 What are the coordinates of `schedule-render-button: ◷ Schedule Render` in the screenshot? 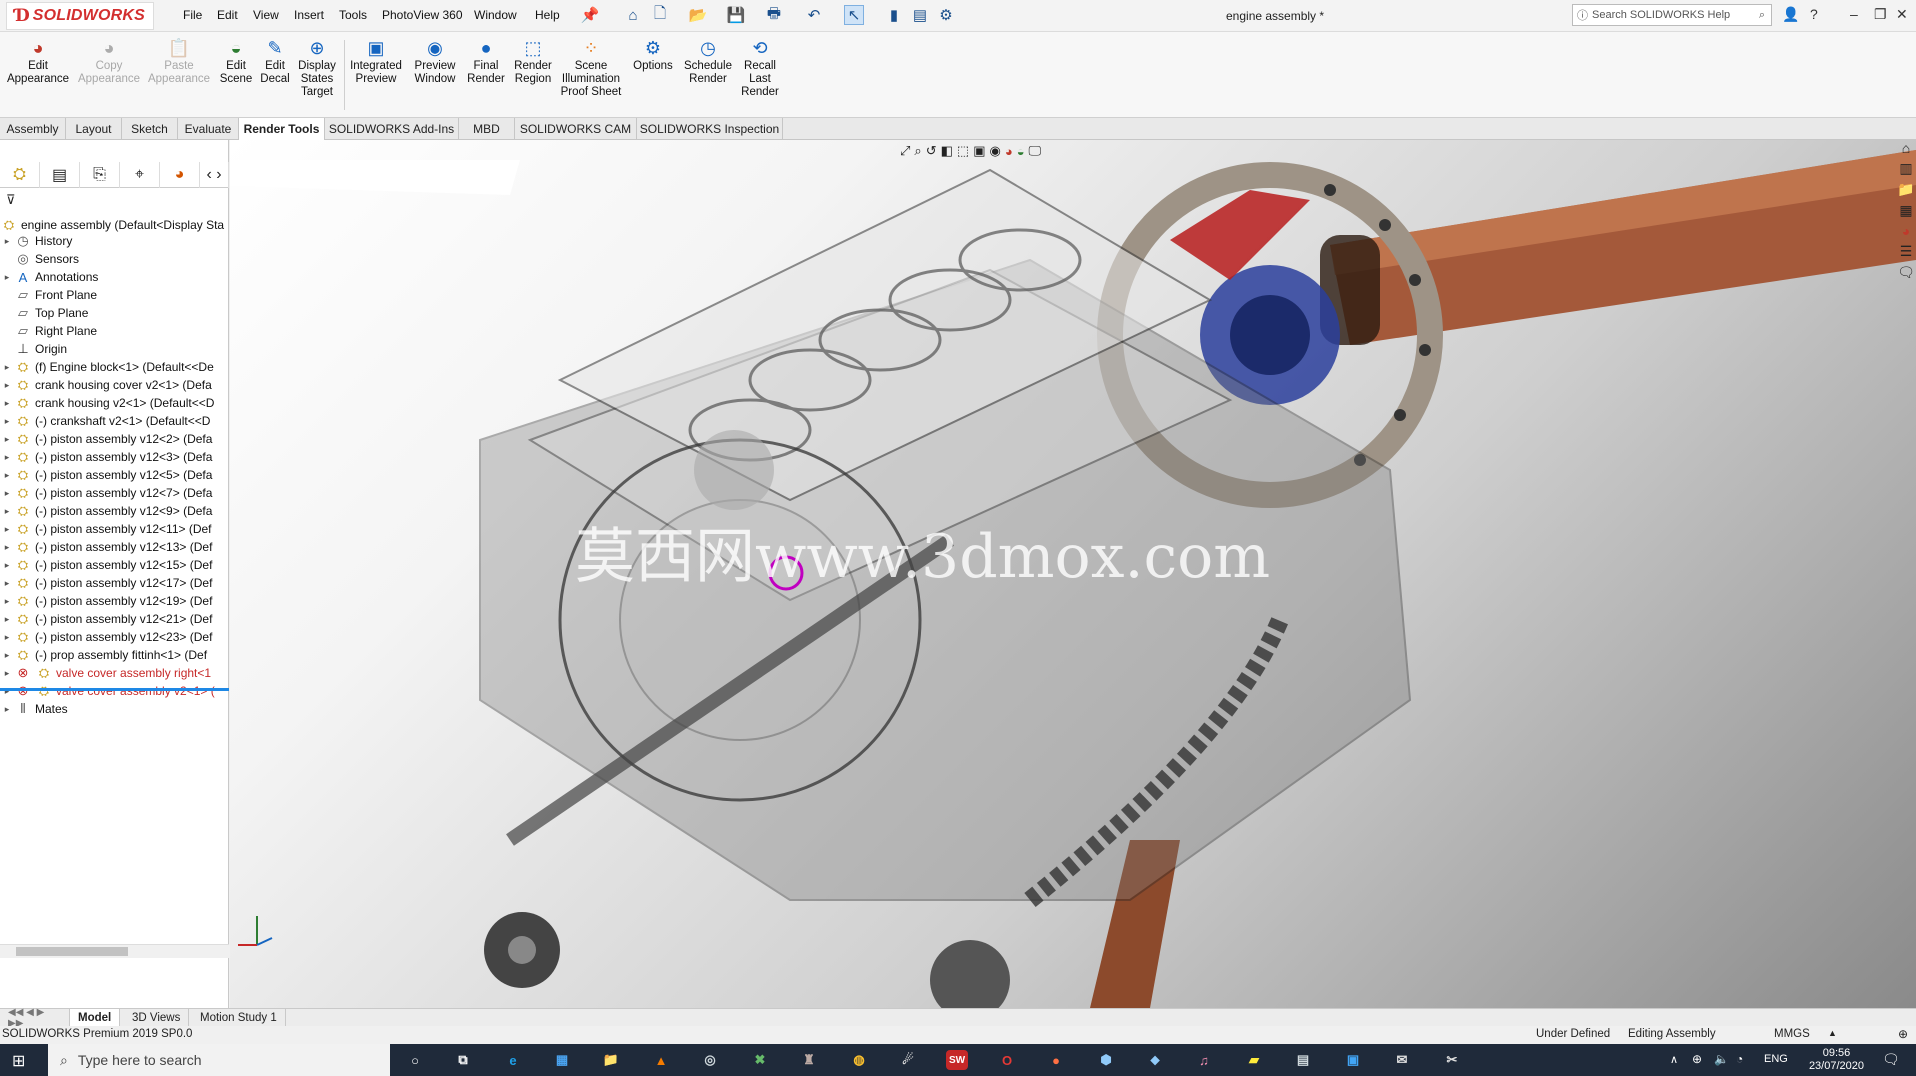 It's located at (708, 61).